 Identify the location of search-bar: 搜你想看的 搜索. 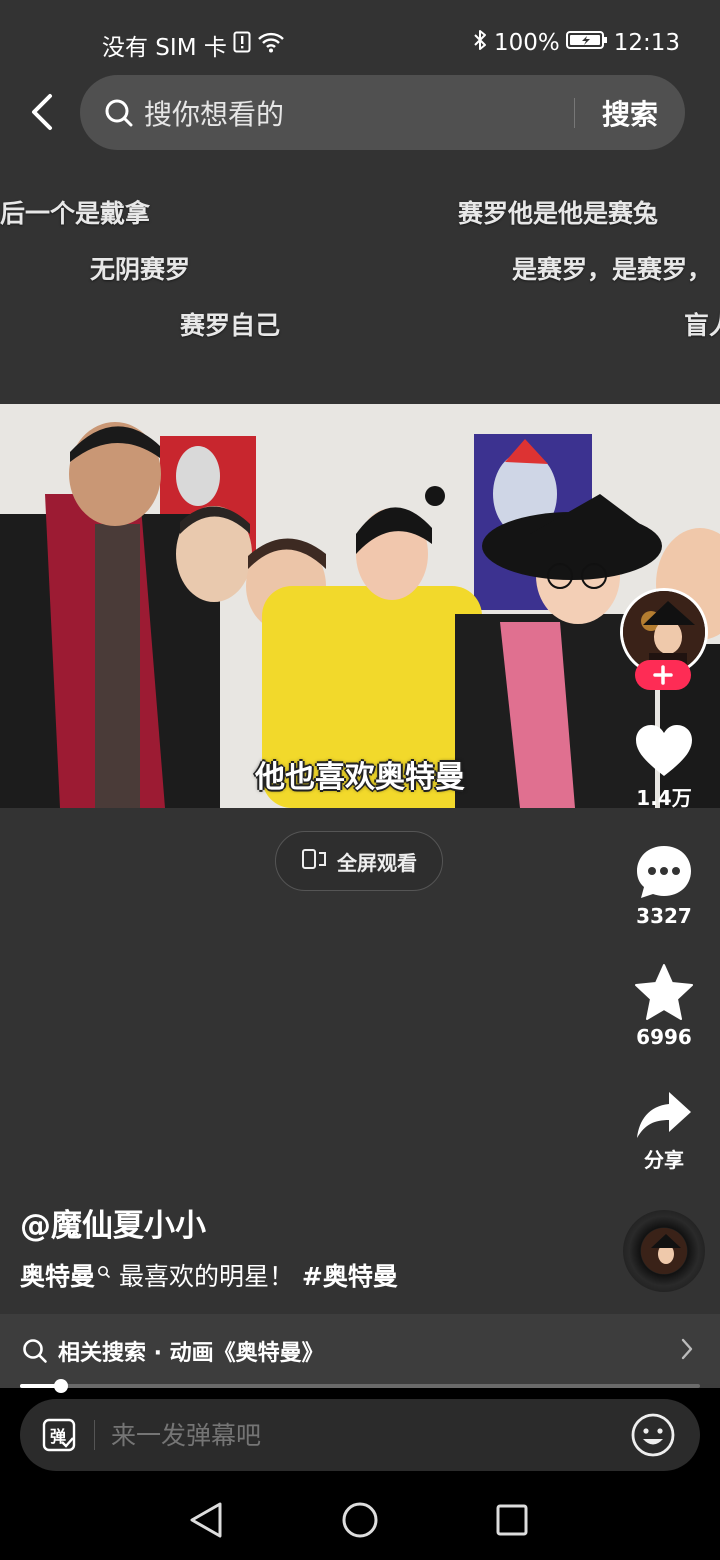
(382, 112).